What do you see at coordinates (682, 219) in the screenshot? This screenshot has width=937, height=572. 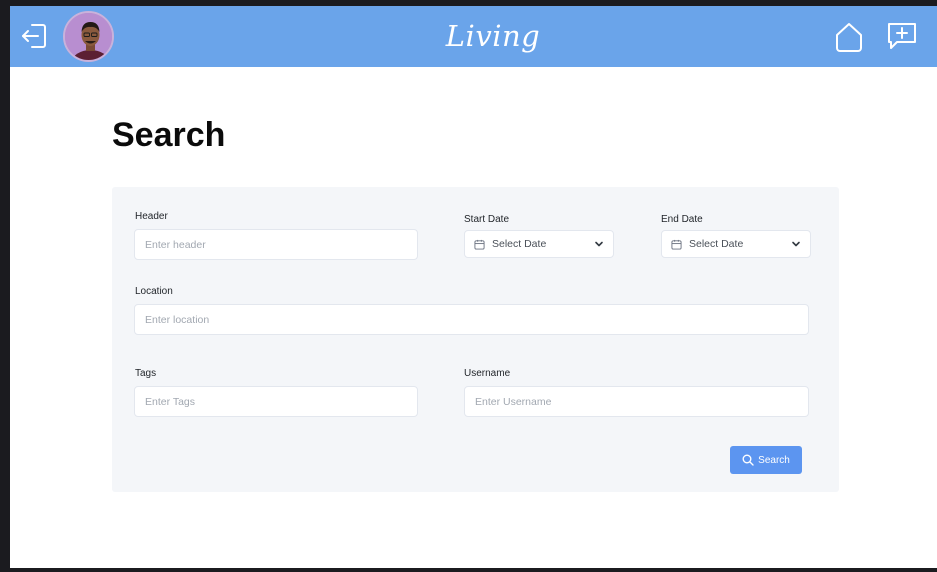 I see `end-date-label: End Date` at bounding box center [682, 219].